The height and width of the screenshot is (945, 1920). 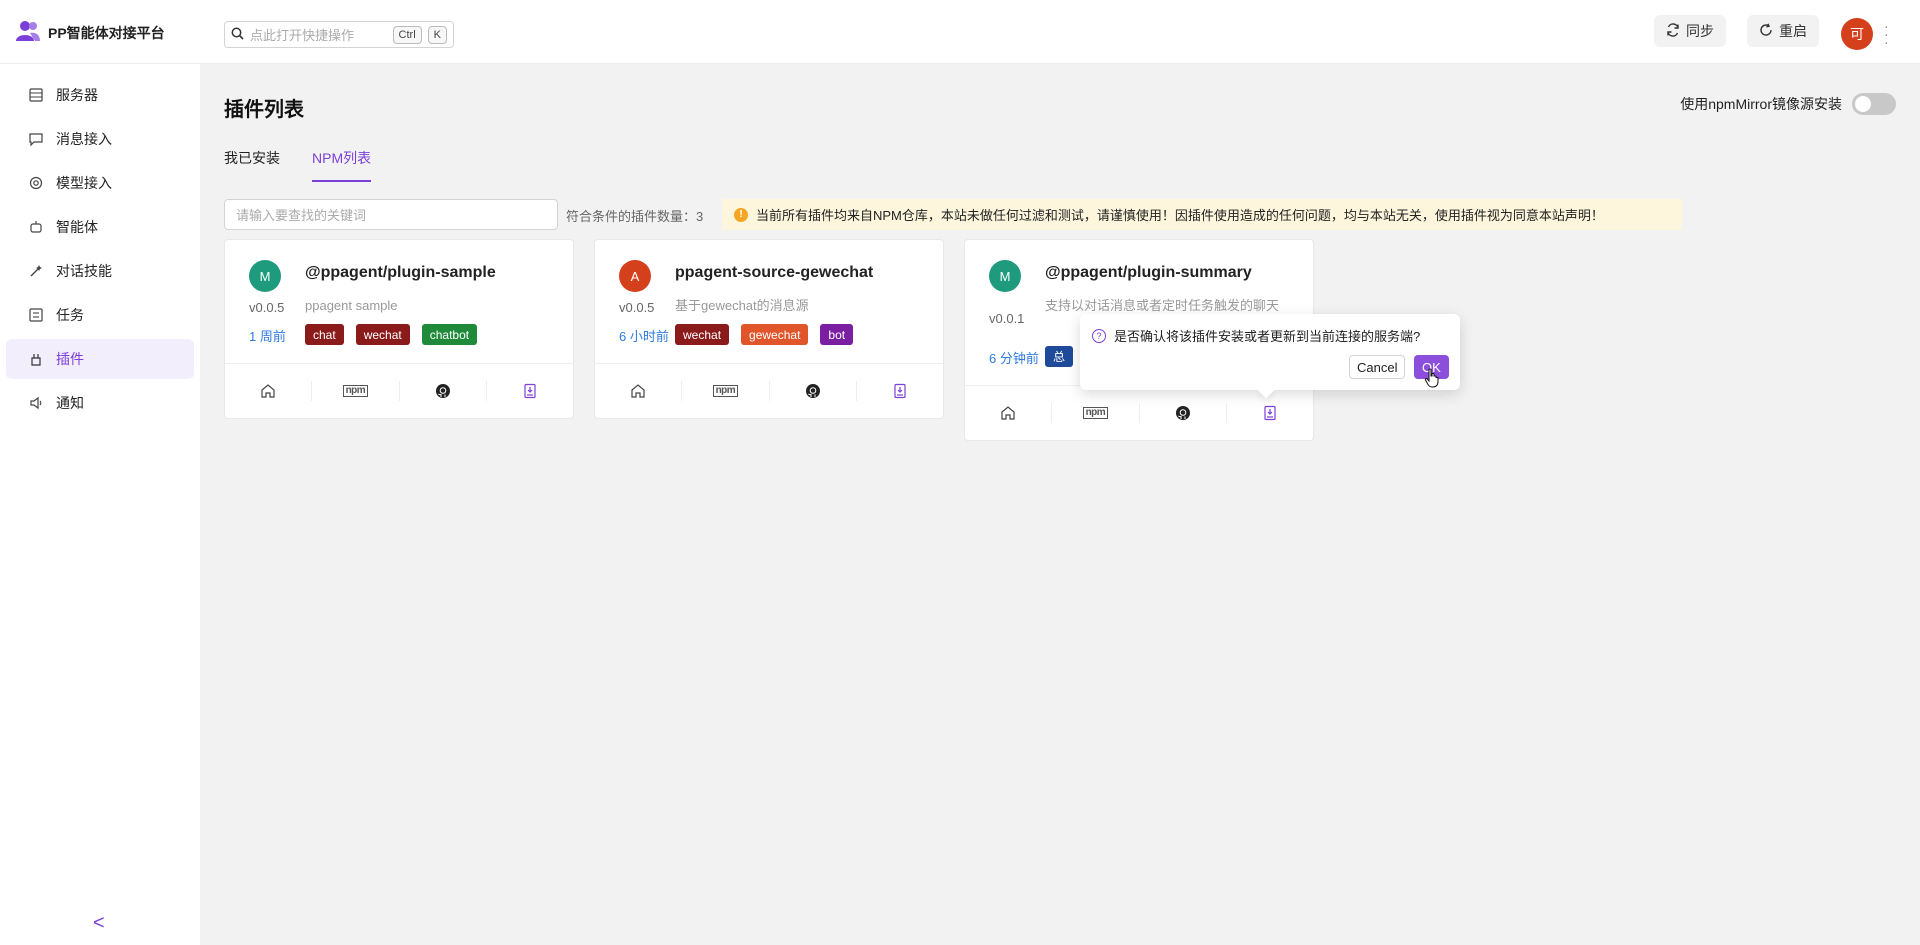 What do you see at coordinates (391, 214) in the screenshot?
I see `plugin-search-input: 请输入要查找的关键词` at bounding box center [391, 214].